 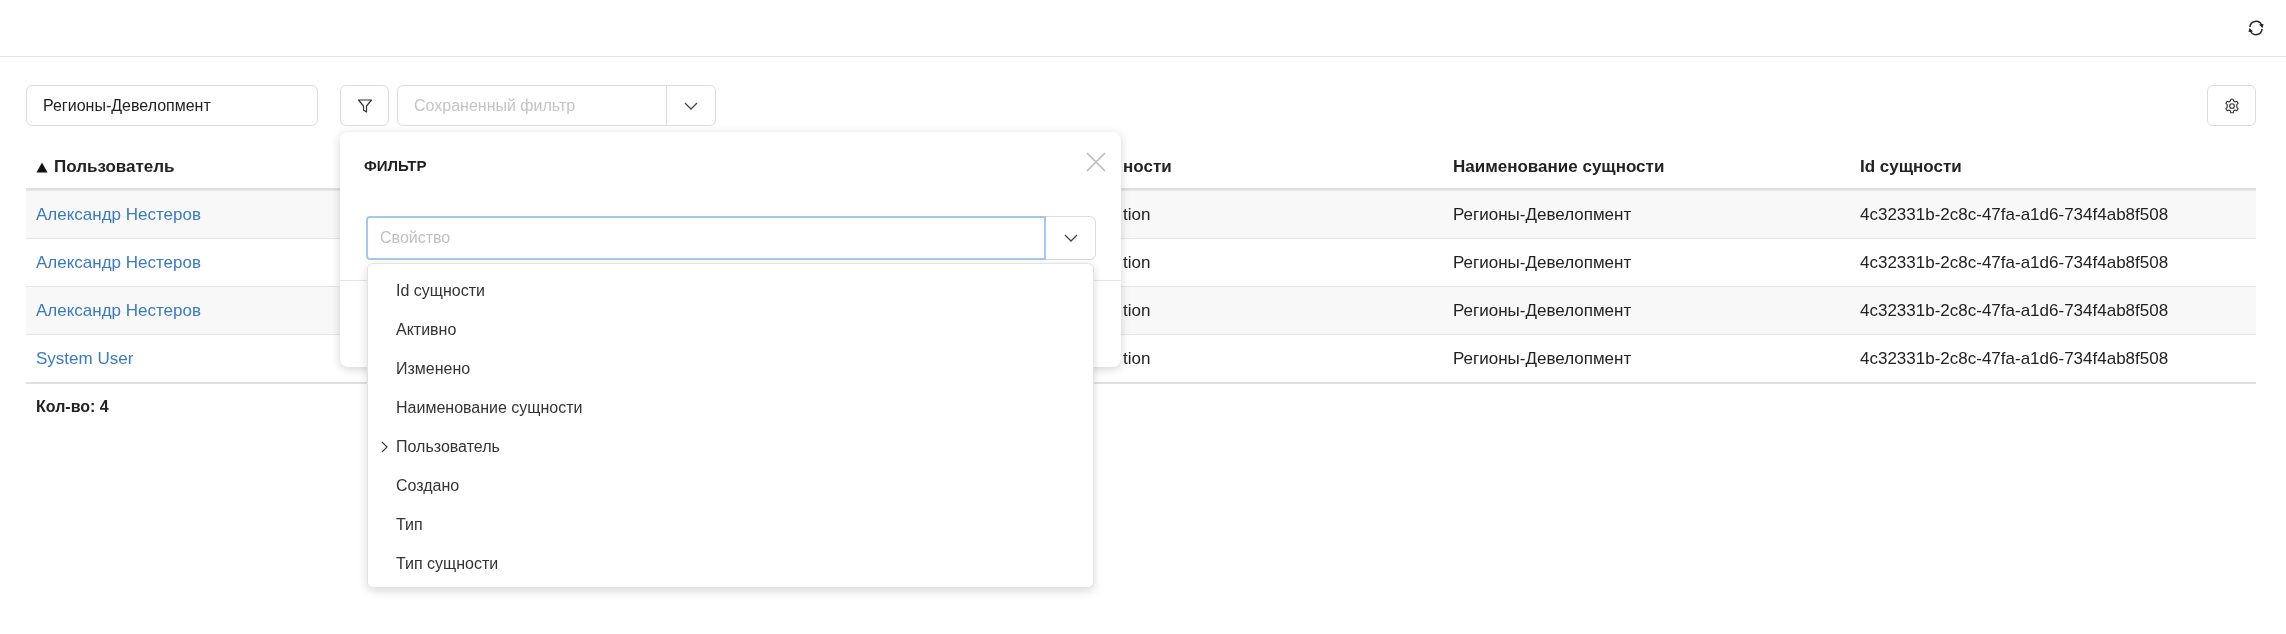 I want to click on dropdown-option: Активно, so click(x=730, y=329).